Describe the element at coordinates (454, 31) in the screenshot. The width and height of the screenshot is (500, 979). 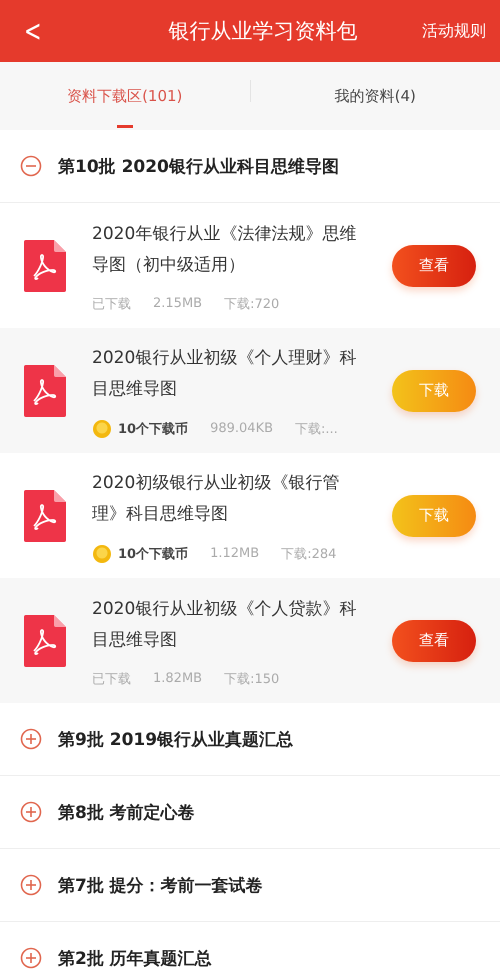
I see `rules-link: 活动规则` at that location.